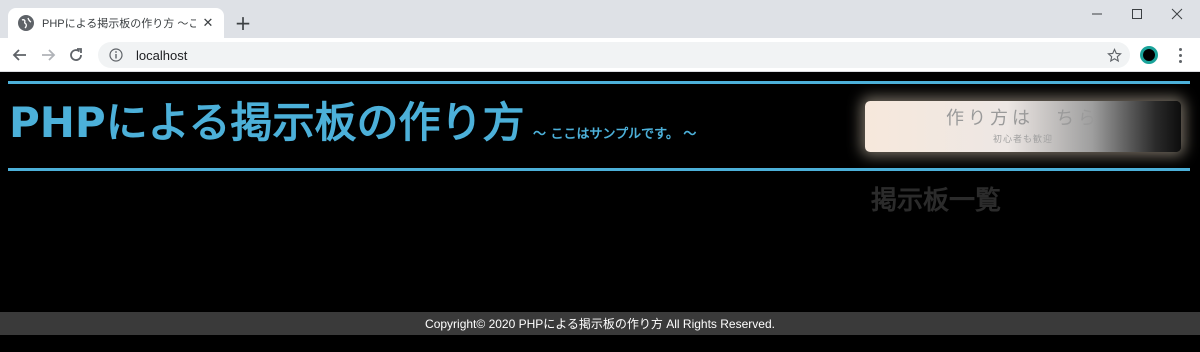 This screenshot has width=1200, height=352. What do you see at coordinates (76, 55) in the screenshot?
I see `reload-icon` at bounding box center [76, 55].